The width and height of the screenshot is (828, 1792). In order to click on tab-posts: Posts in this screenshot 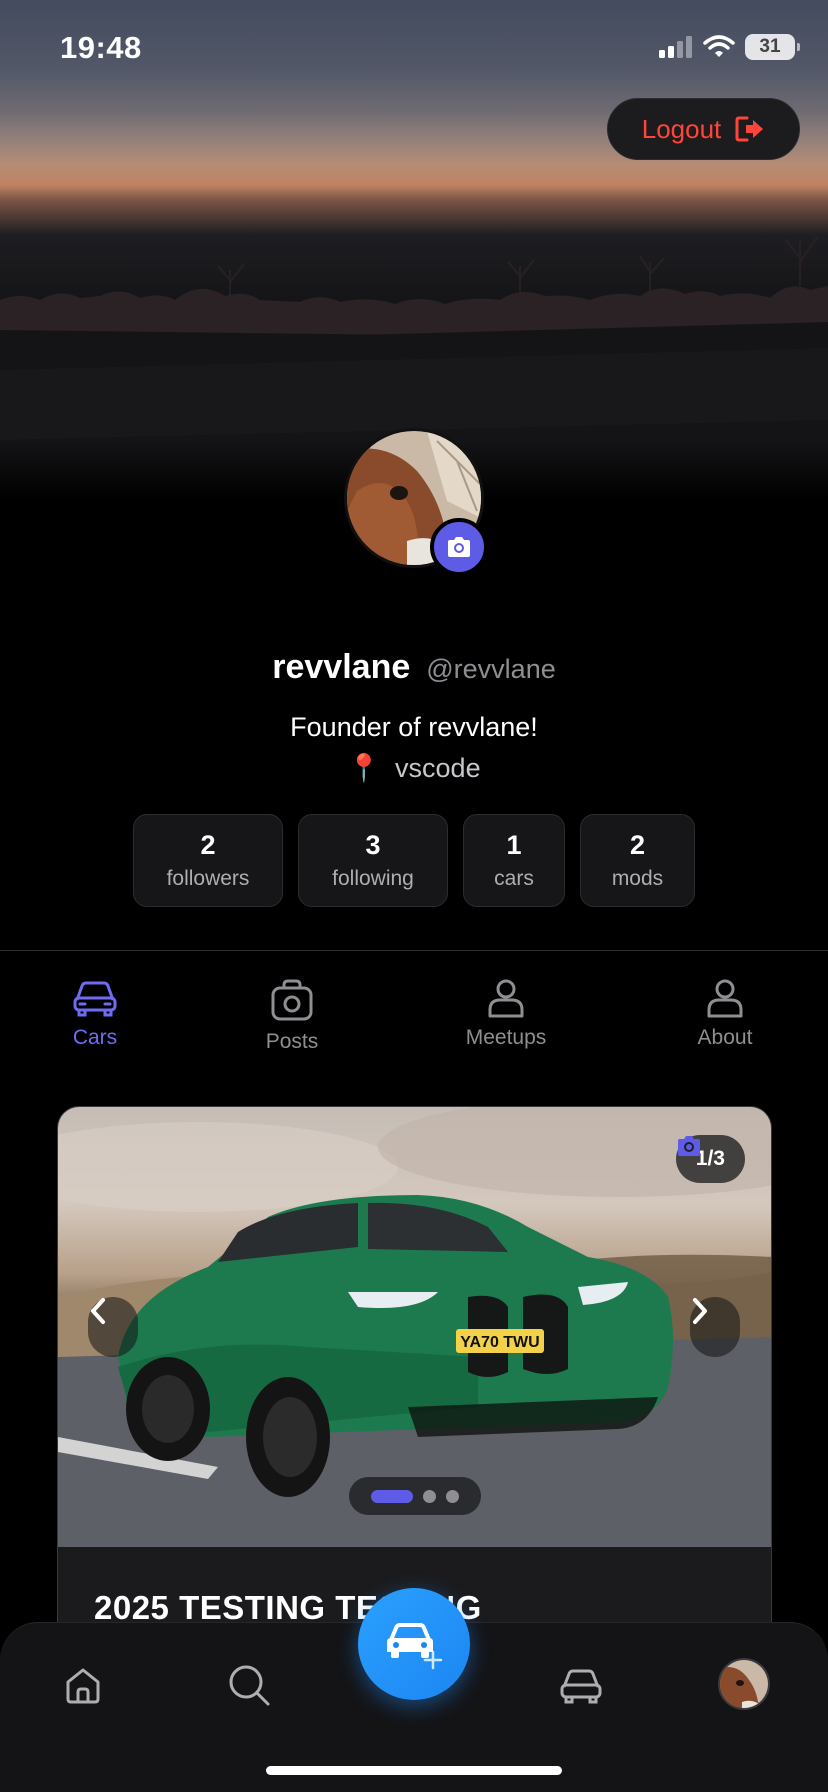, I will do `click(292, 1016)`.